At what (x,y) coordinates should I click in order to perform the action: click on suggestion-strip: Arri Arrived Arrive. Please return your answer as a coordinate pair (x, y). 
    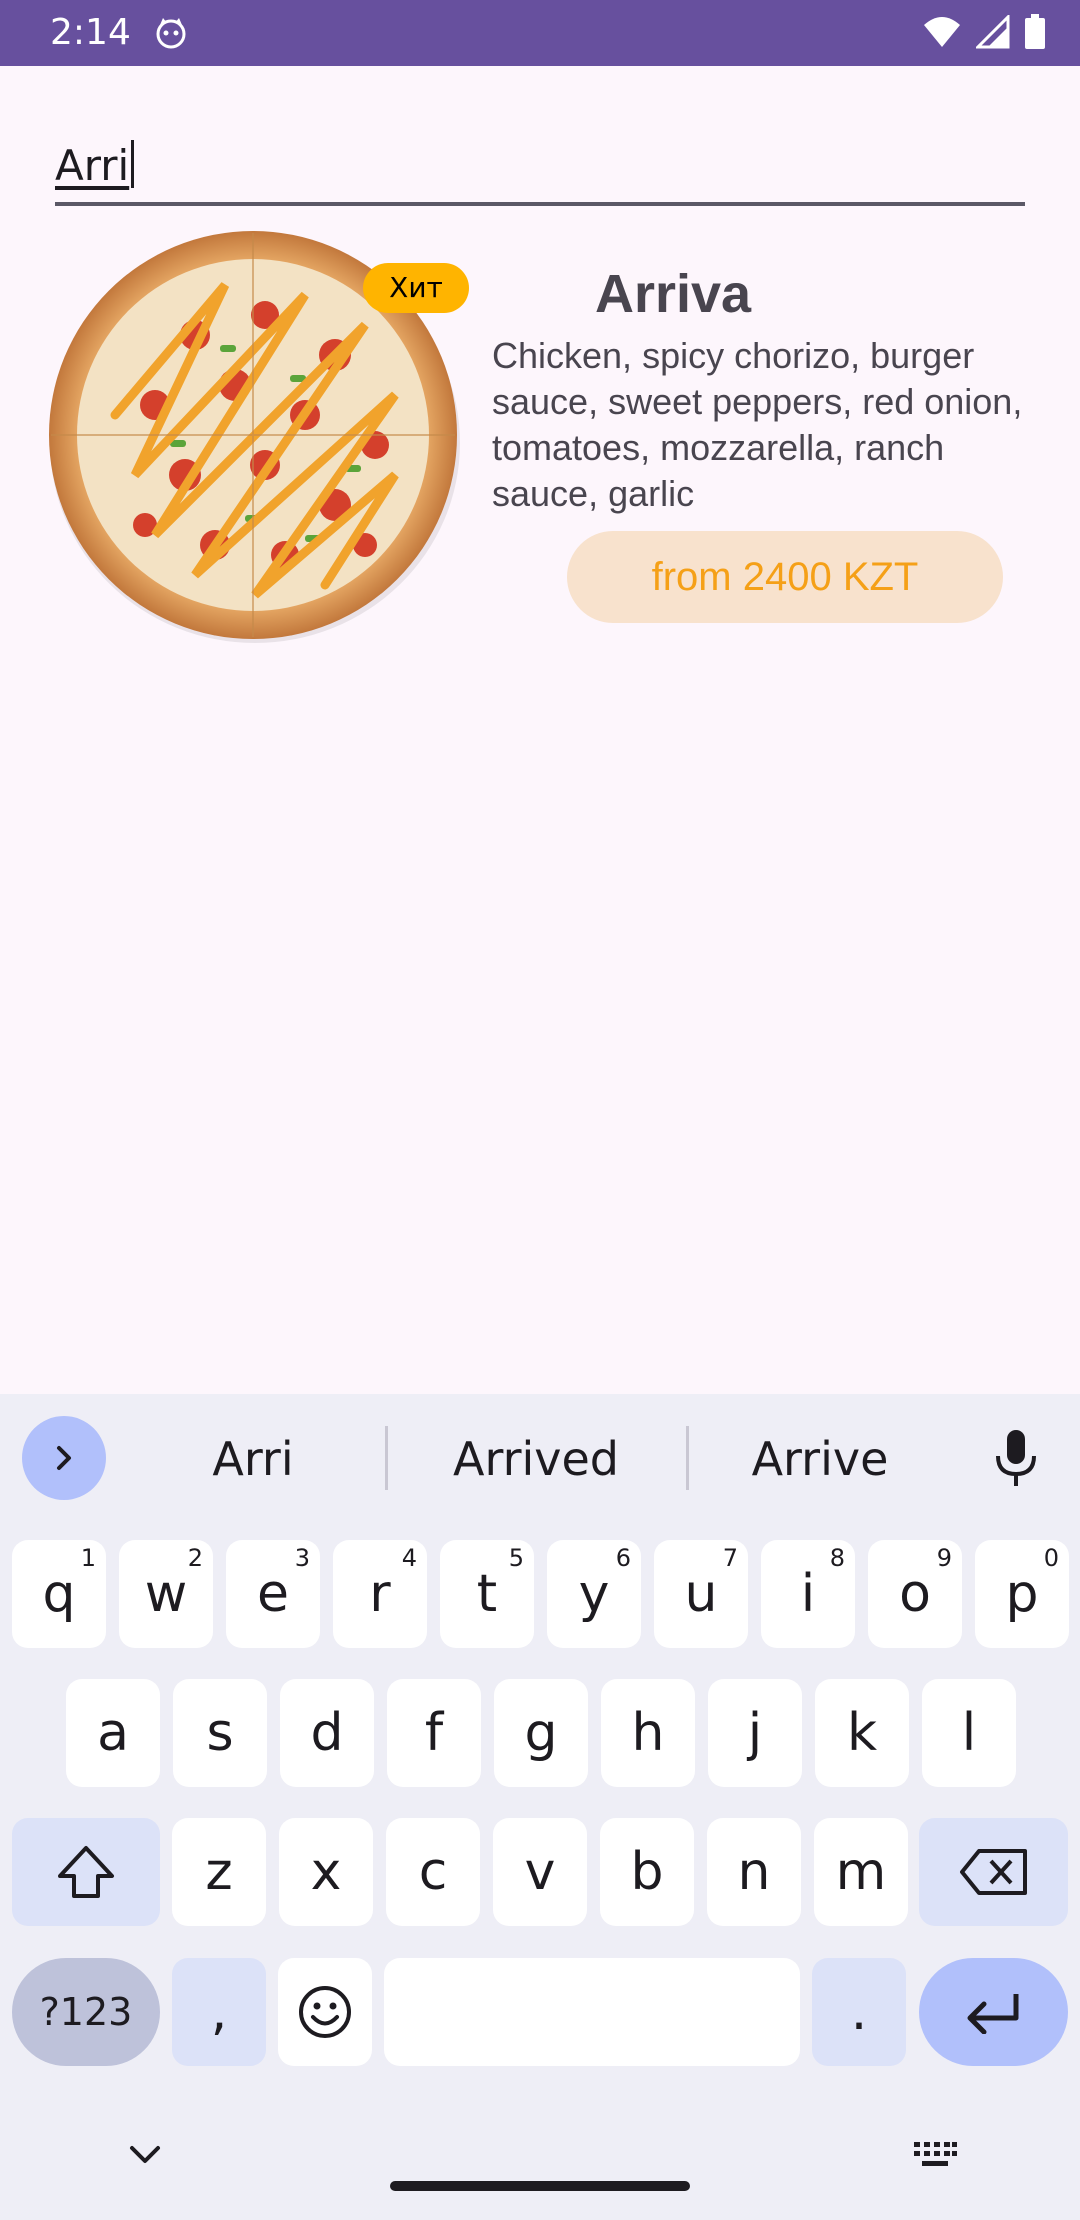
    Looking at the image, I should click on (540, 1458).